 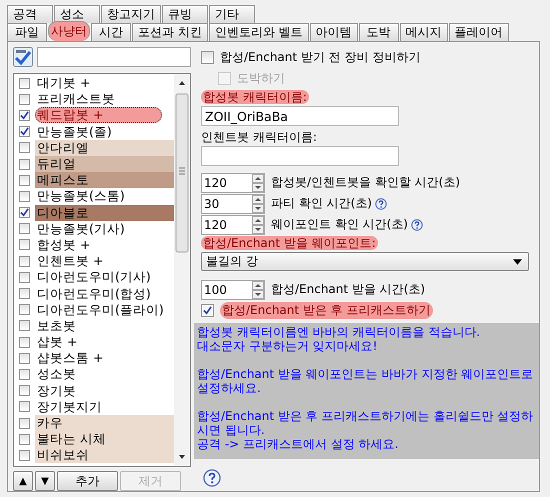 What do you see at coordinates (104, 148) in the screenshot?
I see `list-item: 안다리엘` at bounding box center [104, 148].